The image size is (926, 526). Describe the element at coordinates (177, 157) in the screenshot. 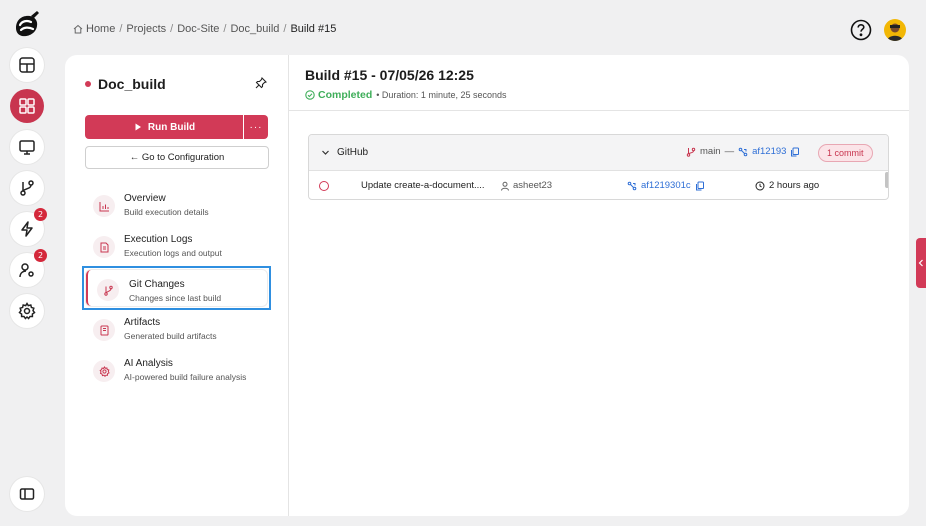

I see `go-to-configuration-button: ← Go to Configuration` at that location.